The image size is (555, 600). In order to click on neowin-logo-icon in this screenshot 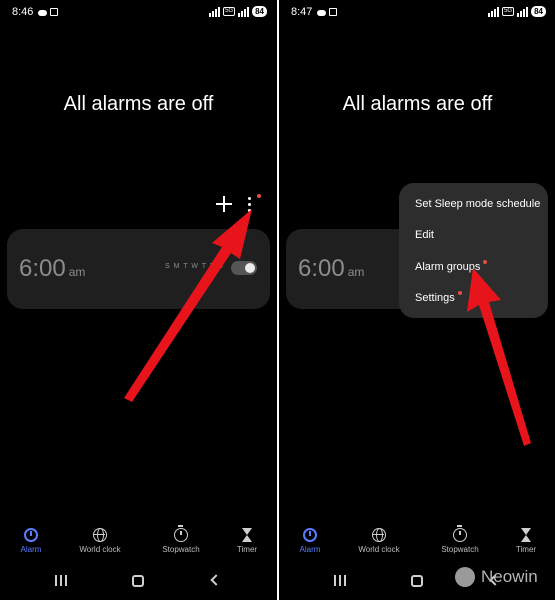, I will do `click(465, 577)`.